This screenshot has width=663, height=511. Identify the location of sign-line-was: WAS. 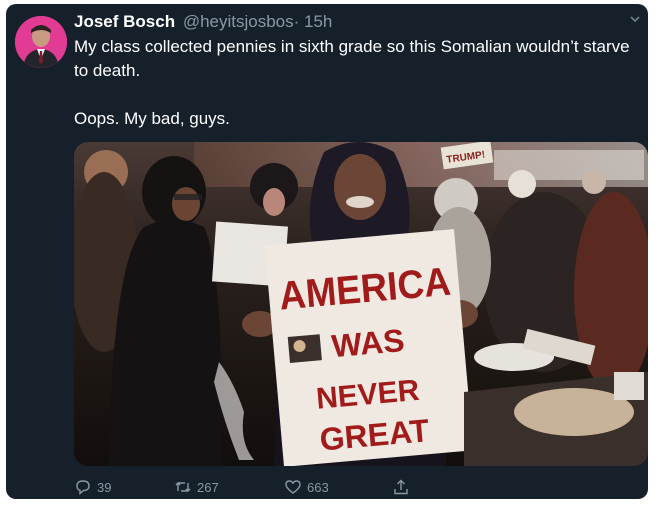
(368, 343).